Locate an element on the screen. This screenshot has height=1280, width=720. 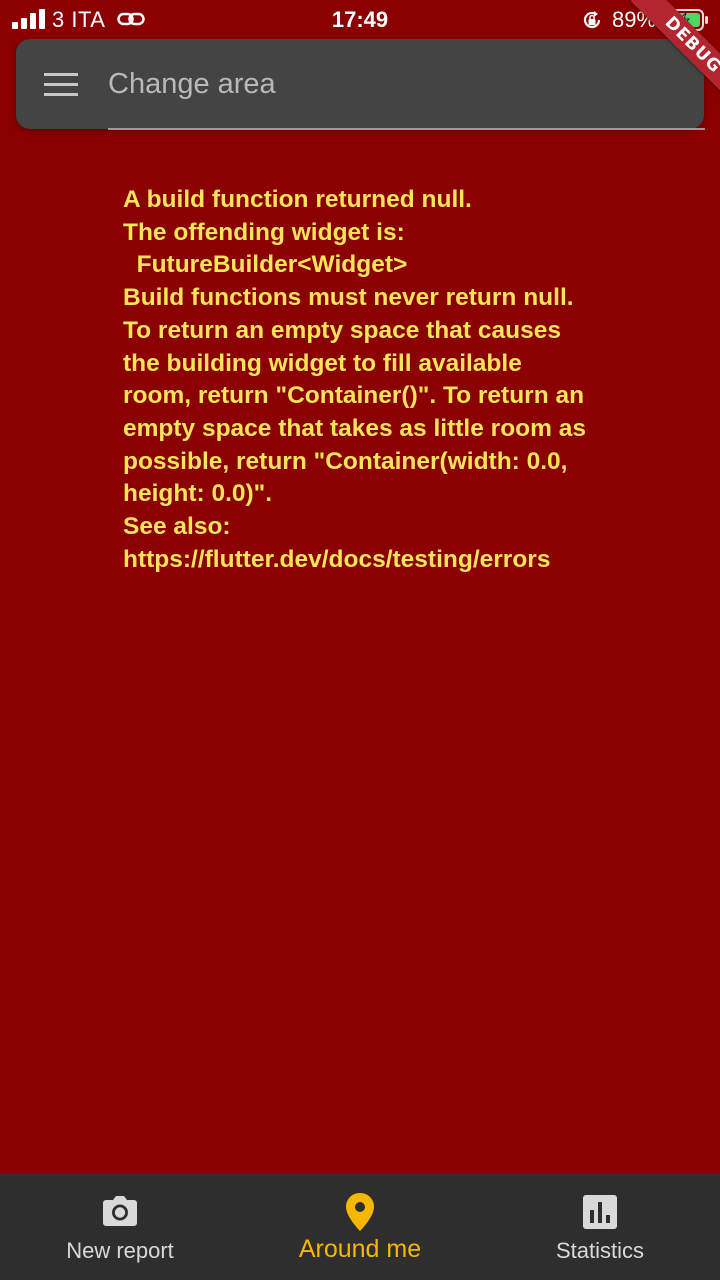
nav-around-me-label: Around me is located at coordinates (360, 1249).